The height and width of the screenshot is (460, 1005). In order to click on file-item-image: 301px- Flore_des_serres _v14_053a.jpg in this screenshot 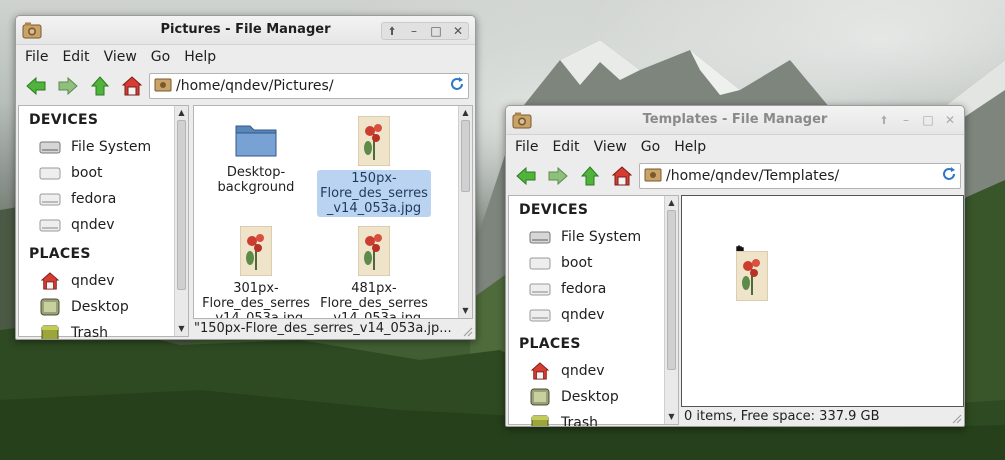, I will do `click(256, 272)`.